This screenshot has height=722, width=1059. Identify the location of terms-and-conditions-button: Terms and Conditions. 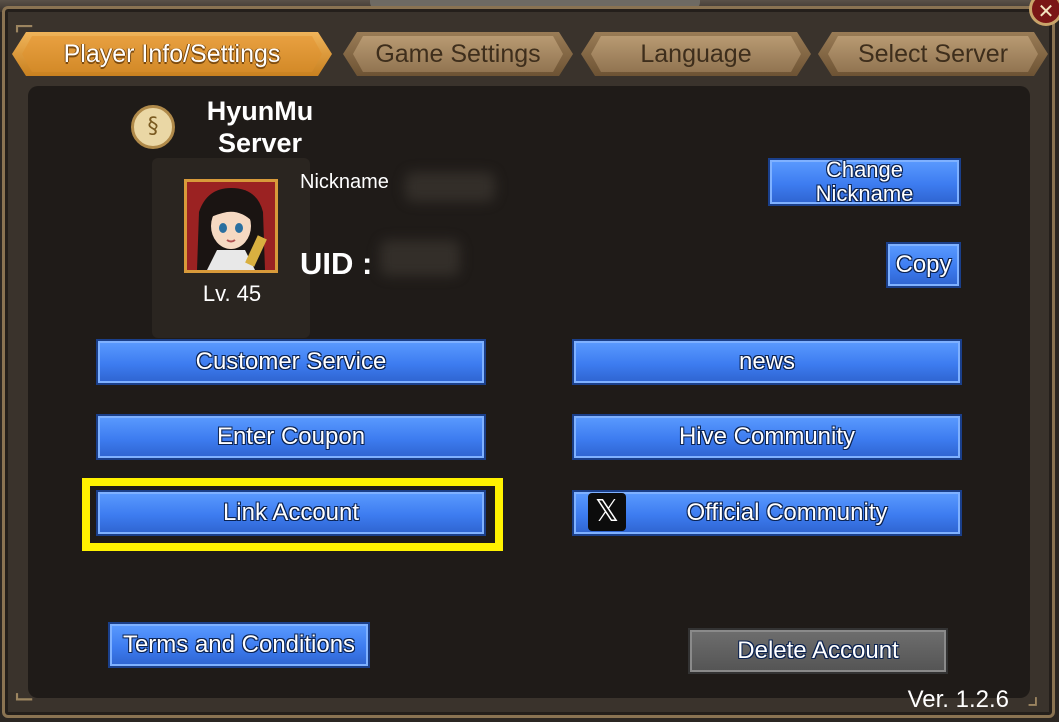
(239, 645).